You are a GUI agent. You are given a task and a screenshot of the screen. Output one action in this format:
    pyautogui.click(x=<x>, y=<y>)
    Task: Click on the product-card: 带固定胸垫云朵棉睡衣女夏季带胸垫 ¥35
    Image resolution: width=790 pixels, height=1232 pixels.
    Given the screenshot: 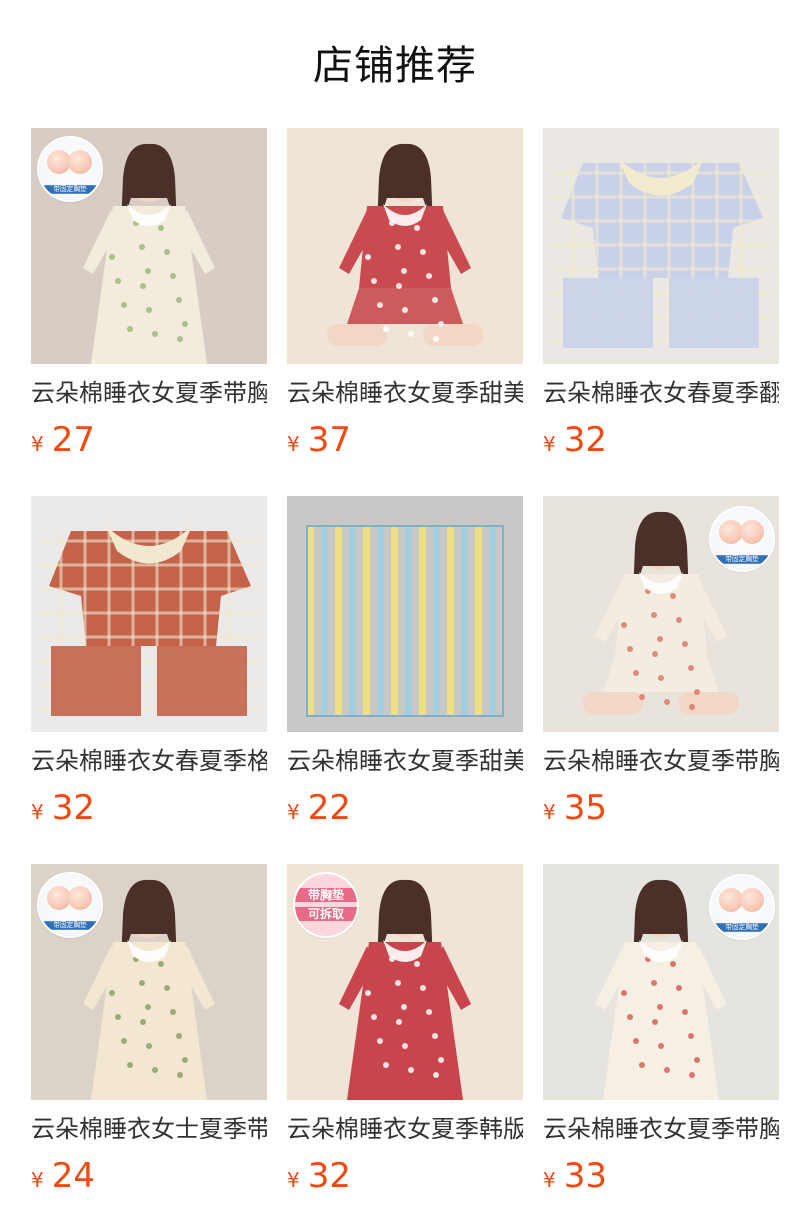 What is the action you would take?
    pyautogui.click(x=661, y=680)
    